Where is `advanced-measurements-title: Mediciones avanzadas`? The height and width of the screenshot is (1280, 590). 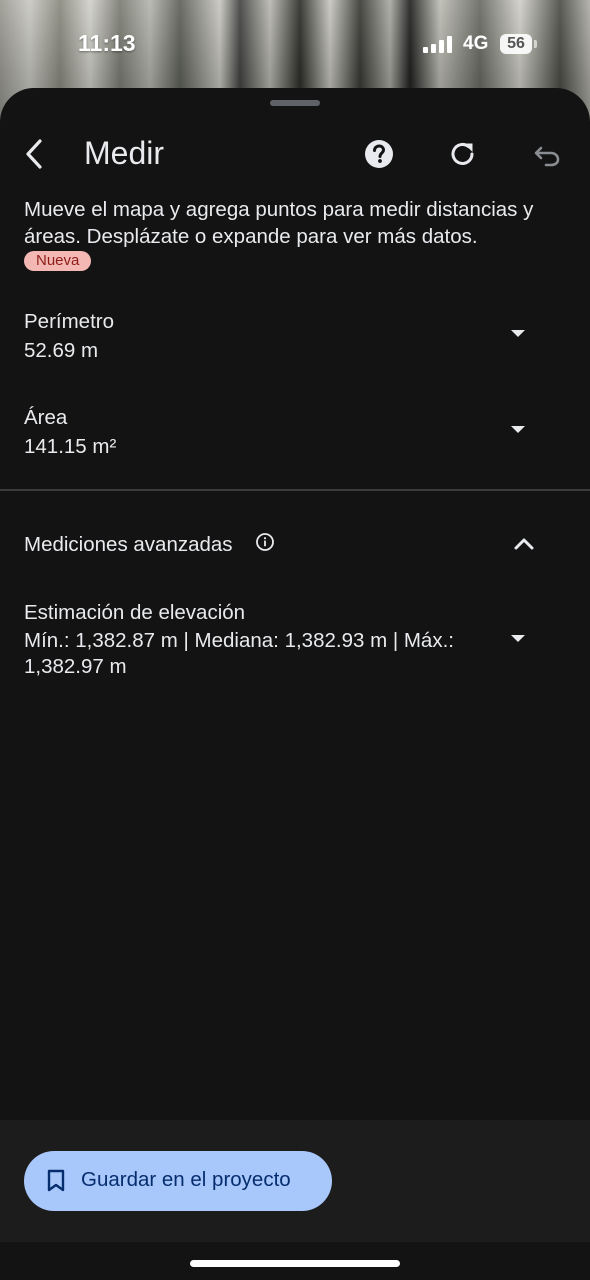 advanced-measurements-title: Mediciones avanzadas is located at coordinates (128, 545).